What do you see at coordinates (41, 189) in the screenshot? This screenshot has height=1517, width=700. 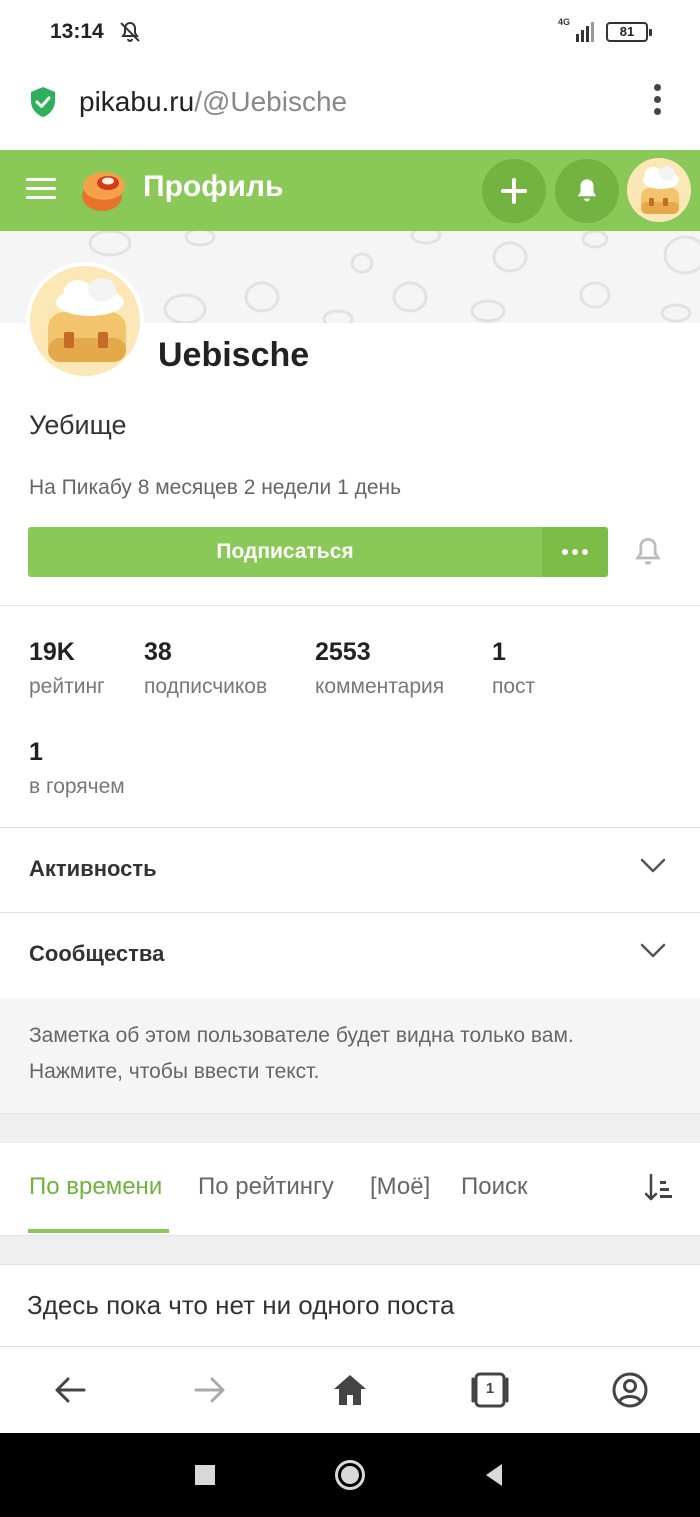 I see `hamburger-icon` at bounding box center [41, 189].